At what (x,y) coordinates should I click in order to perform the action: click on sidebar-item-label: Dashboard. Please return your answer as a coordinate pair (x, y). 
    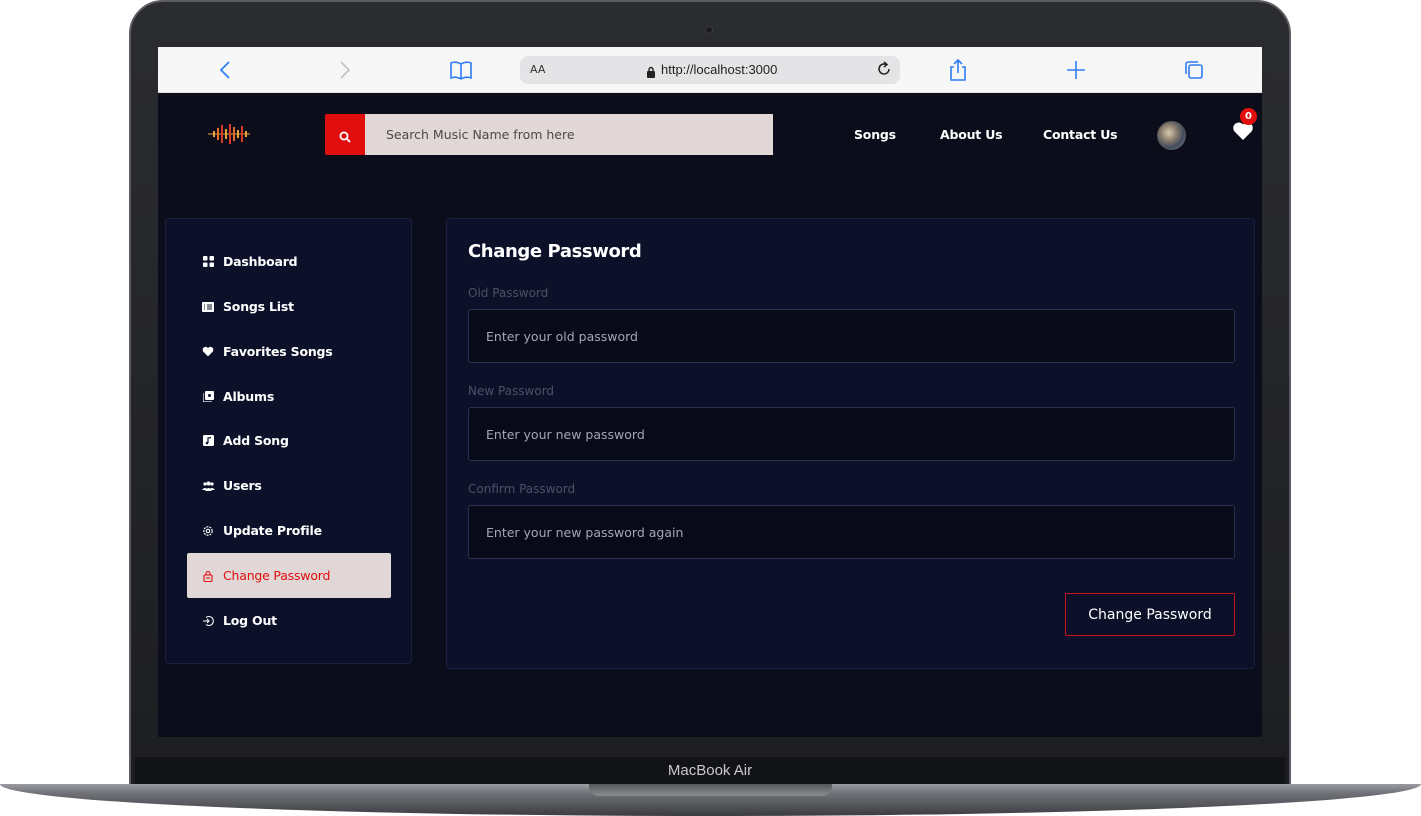
    Looking at the image, I should click on (260, 261).